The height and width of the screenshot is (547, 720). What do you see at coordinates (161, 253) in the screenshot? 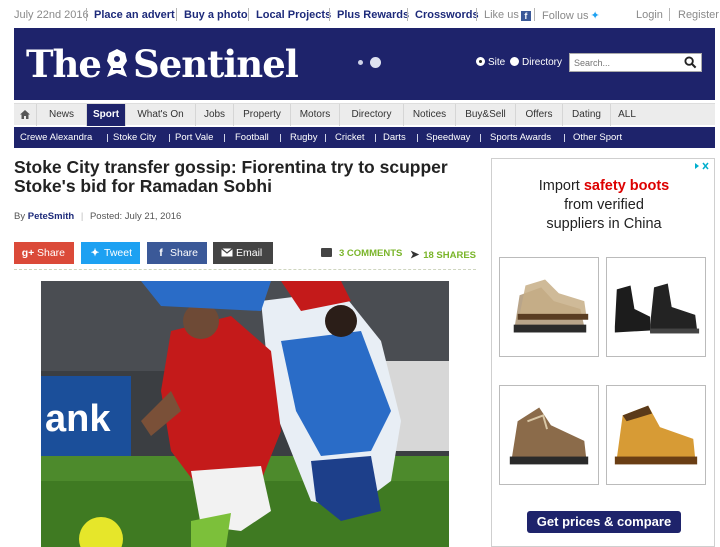
I see `facebook-f-icon: f` at bounding box center [161, 253].